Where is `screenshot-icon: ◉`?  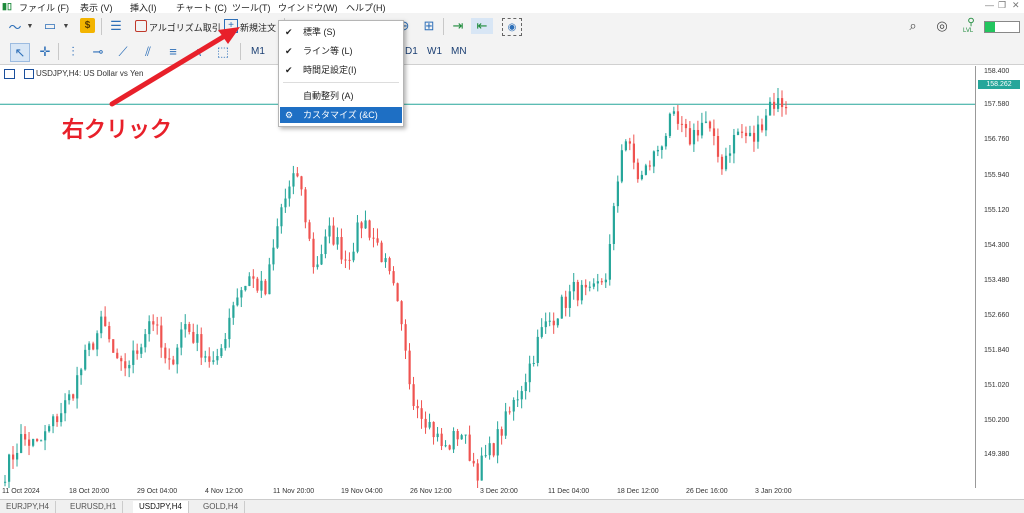
screenshot-icon: ◉ is located at coordinates (512, 27).